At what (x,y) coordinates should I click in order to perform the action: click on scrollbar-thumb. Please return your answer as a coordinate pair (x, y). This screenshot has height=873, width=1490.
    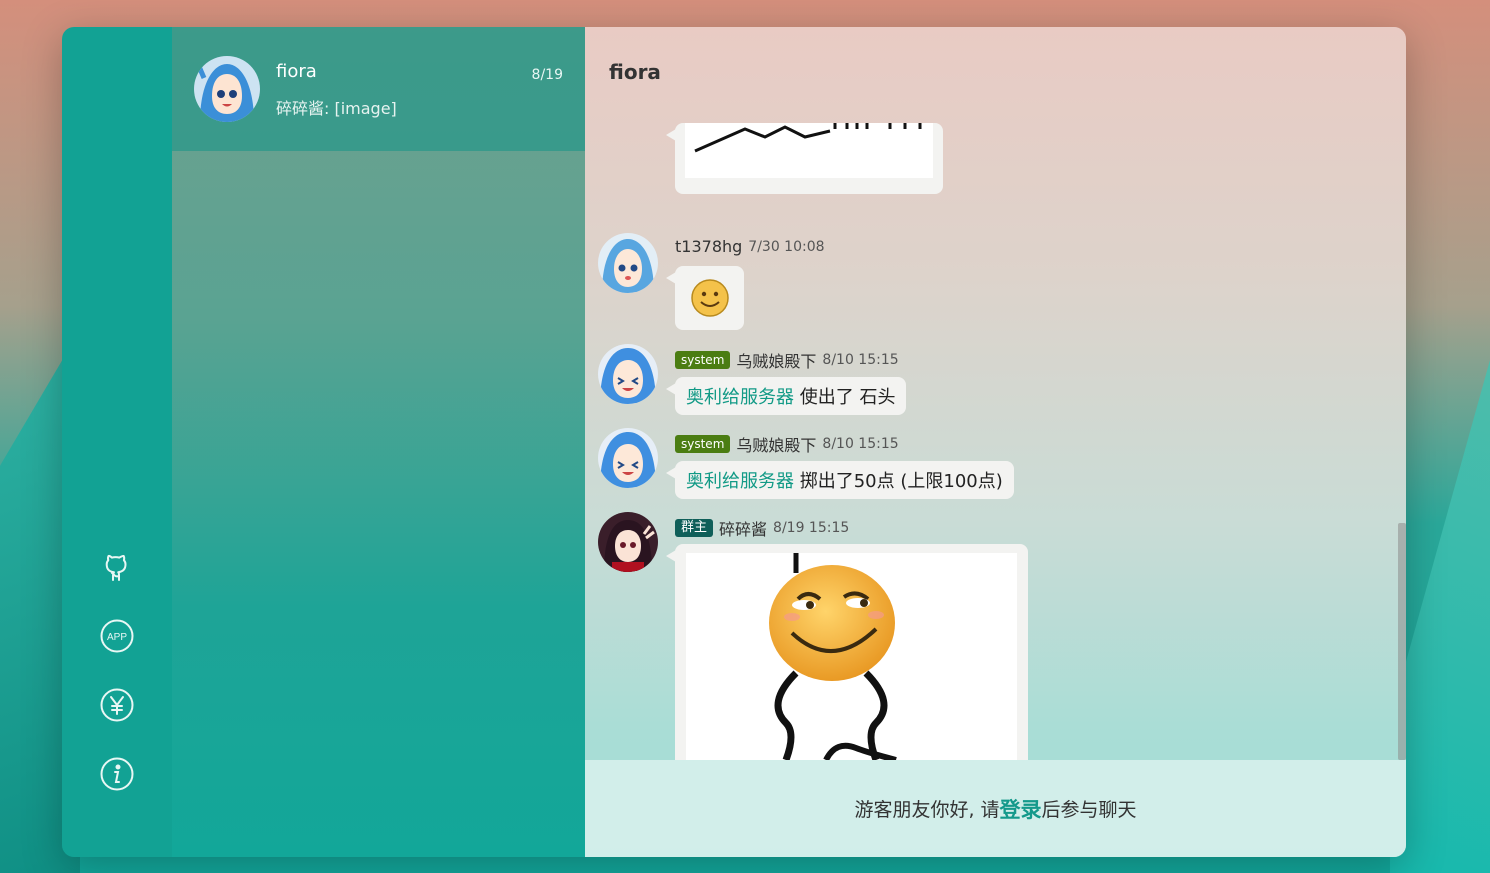
    Looking at the image, I should click on (1402, 641).